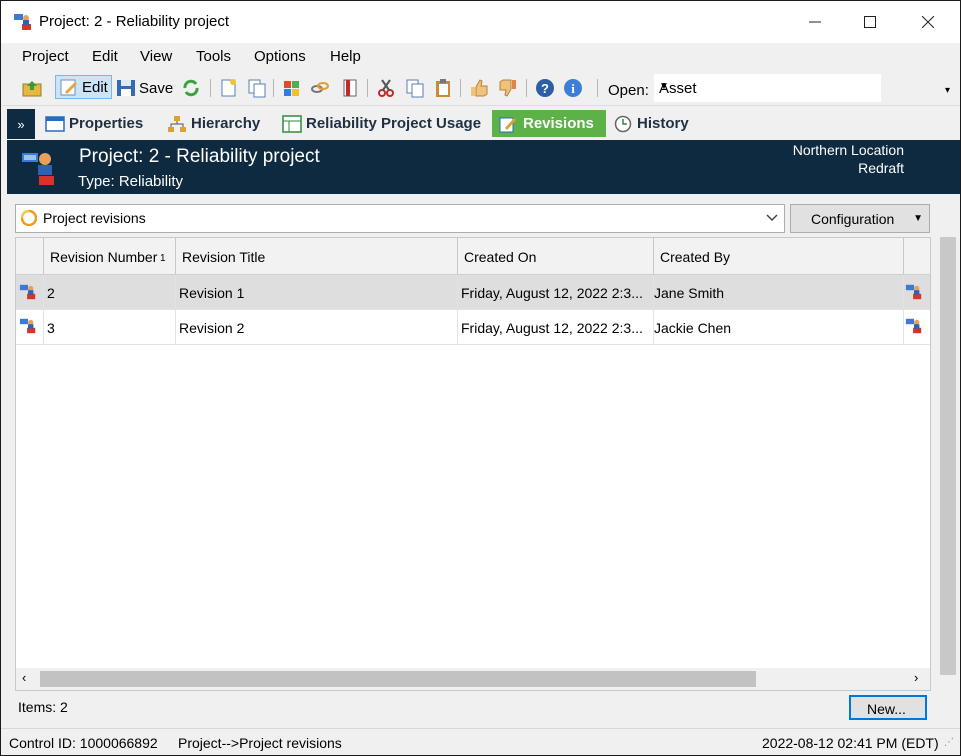 The width and height of the screenshot is (961, 756). What do you see at coordinates (350, 88) in the screenshot?
I see `report-button` at bounding box center [350, 88].